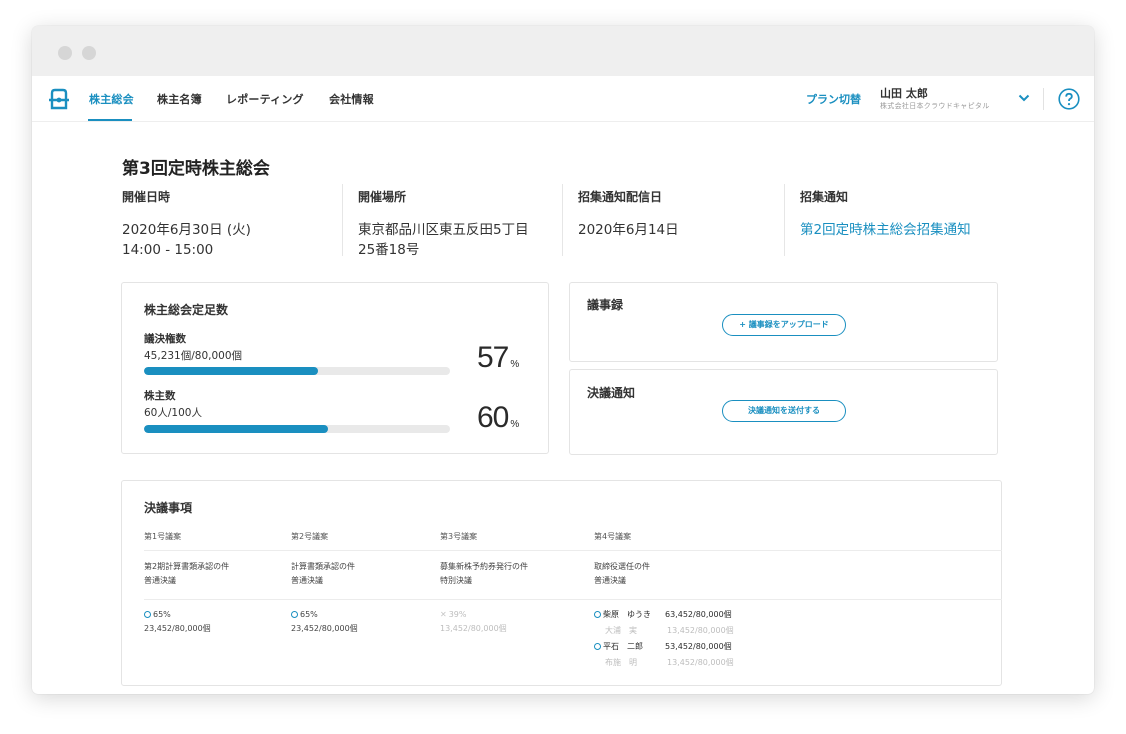  Describe the element at coordinates (65, 53) in the screenshot. I see `window-control-close` at that location.